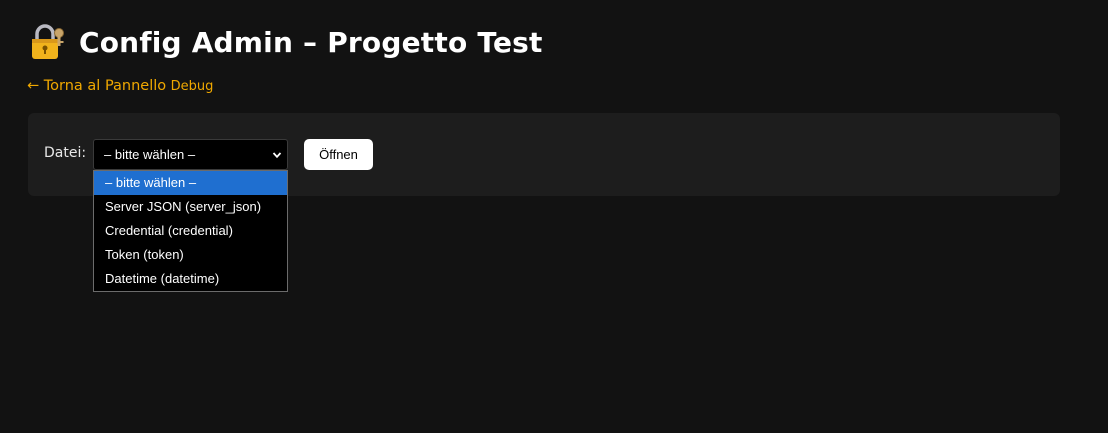 Image resolution: width=1108 pixels, height=433 pixels. What do you see at coordinates (311, 42) in the screenshot?
I see `page-title: Config Admin – Progetto Test` at bounding box center [311, 42].